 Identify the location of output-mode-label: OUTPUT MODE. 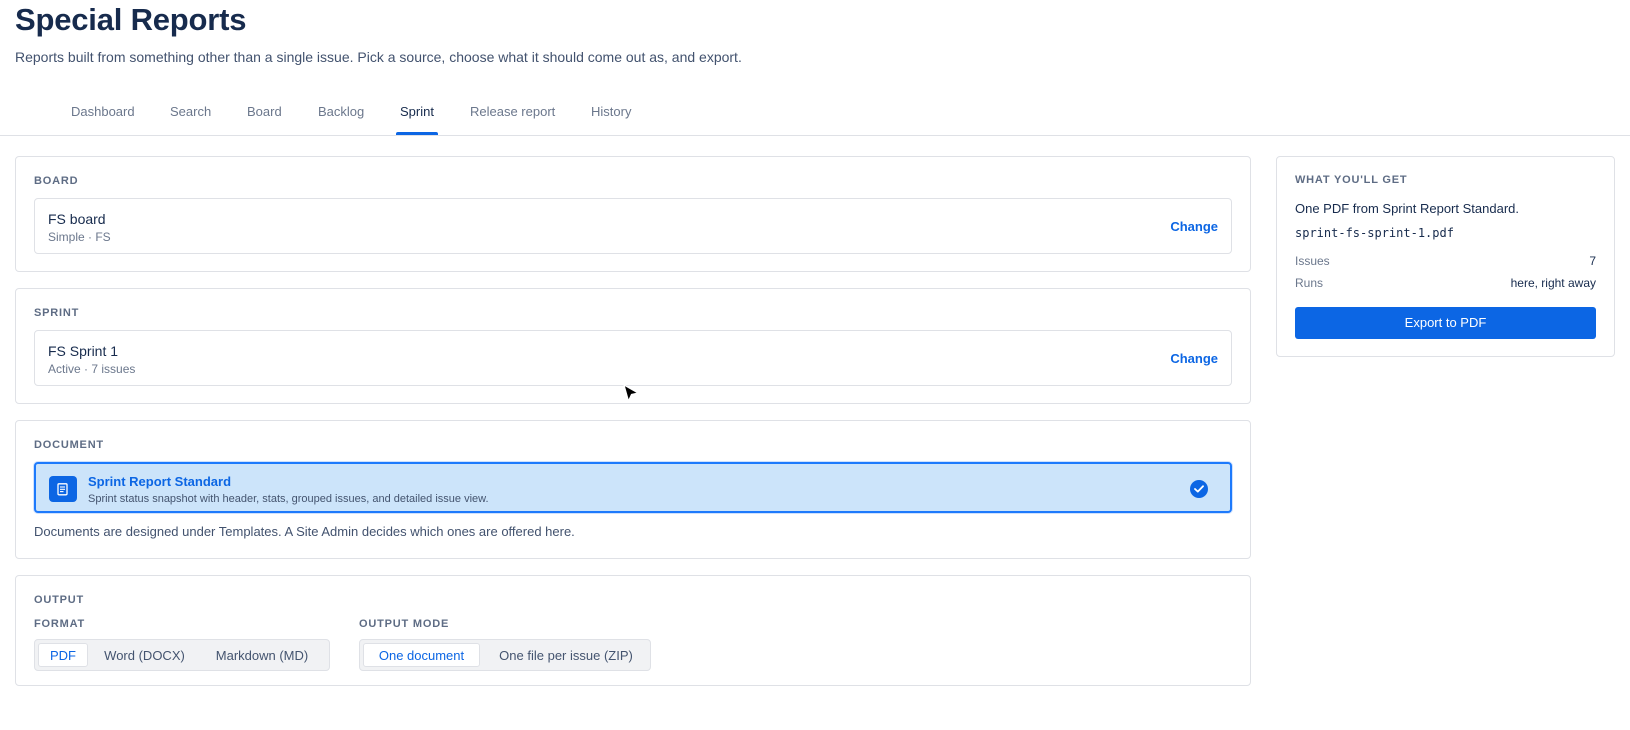
(404, 624).